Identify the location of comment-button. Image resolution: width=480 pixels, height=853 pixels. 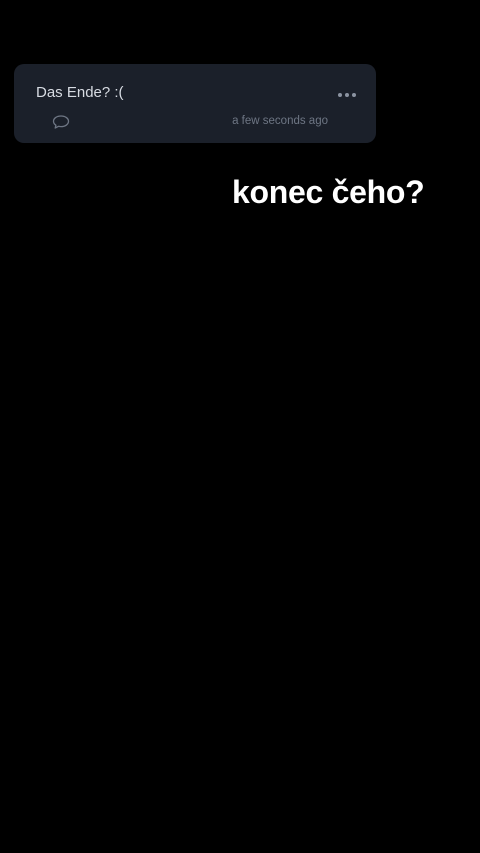
(61, 122).